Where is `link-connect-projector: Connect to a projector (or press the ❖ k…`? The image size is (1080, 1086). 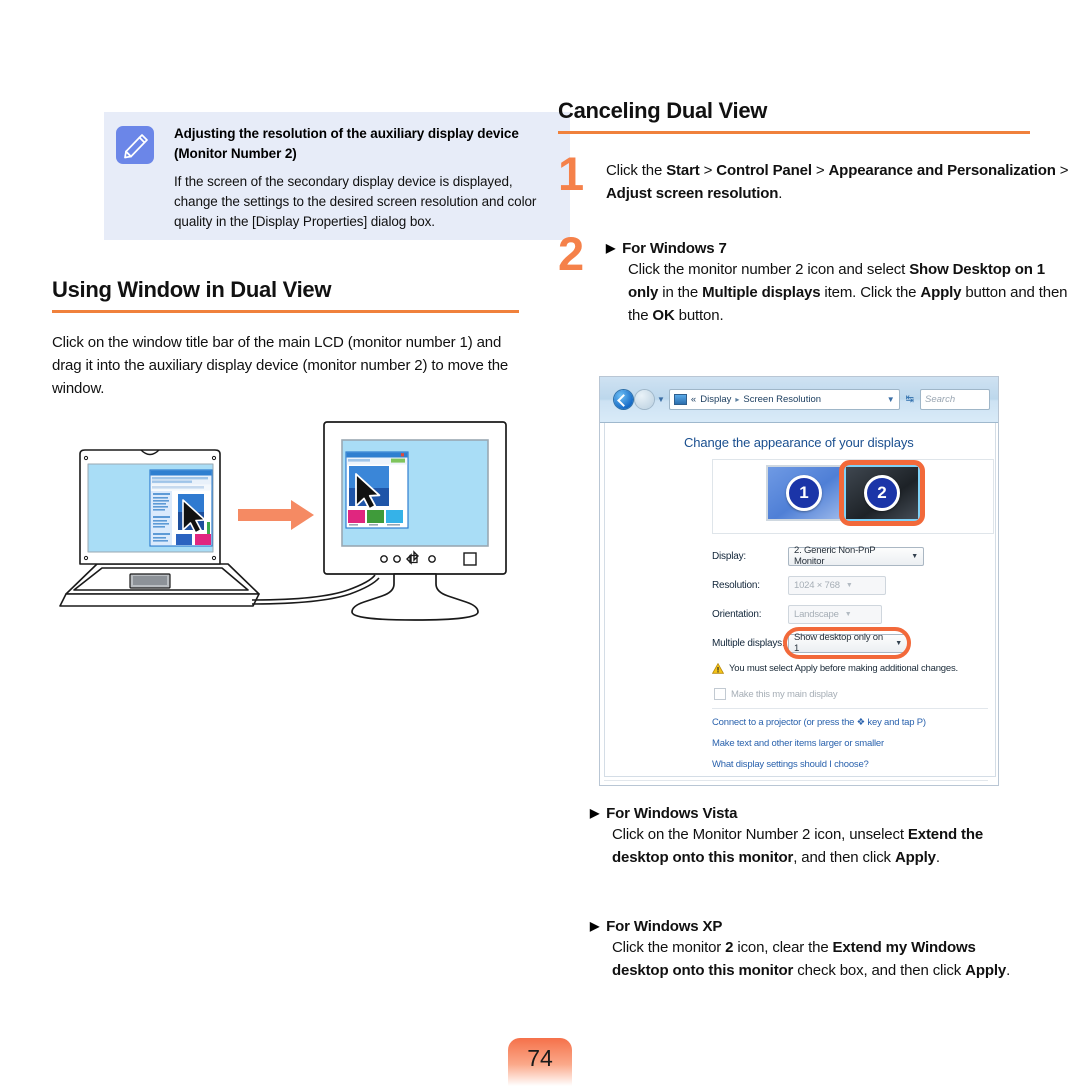 link-connect-projector: Connect to a projector (or press the ❖ k… is located at coordinates (819, 722).